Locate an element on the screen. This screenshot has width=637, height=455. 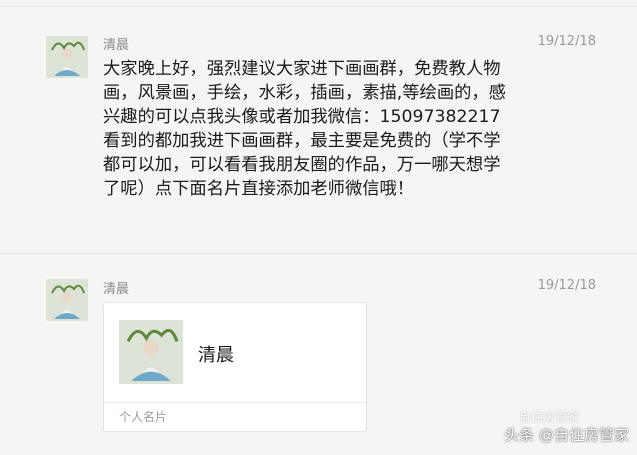
card-avatar is located at coordinates (151, 352).